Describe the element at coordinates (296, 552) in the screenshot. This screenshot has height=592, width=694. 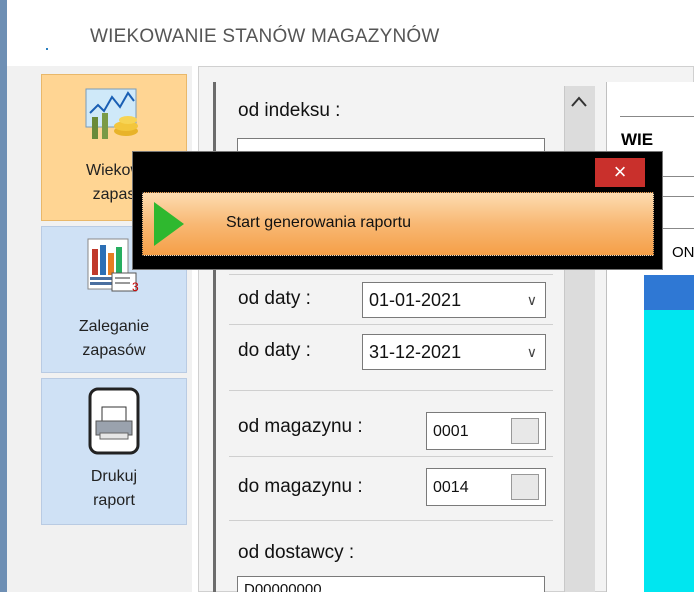
I see `od-dostawcy-label: od dostawcy :` at that location.